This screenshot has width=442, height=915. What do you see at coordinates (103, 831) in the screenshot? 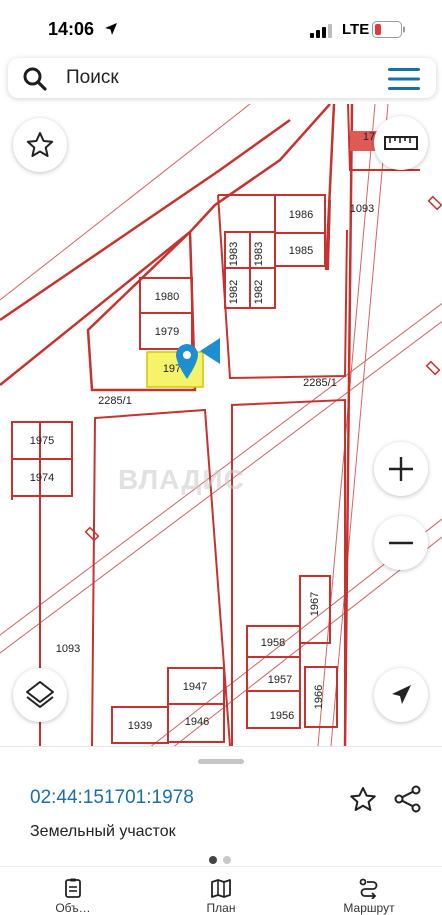
I see `object-type: Земельный участок` at bounding box center [103, 831].